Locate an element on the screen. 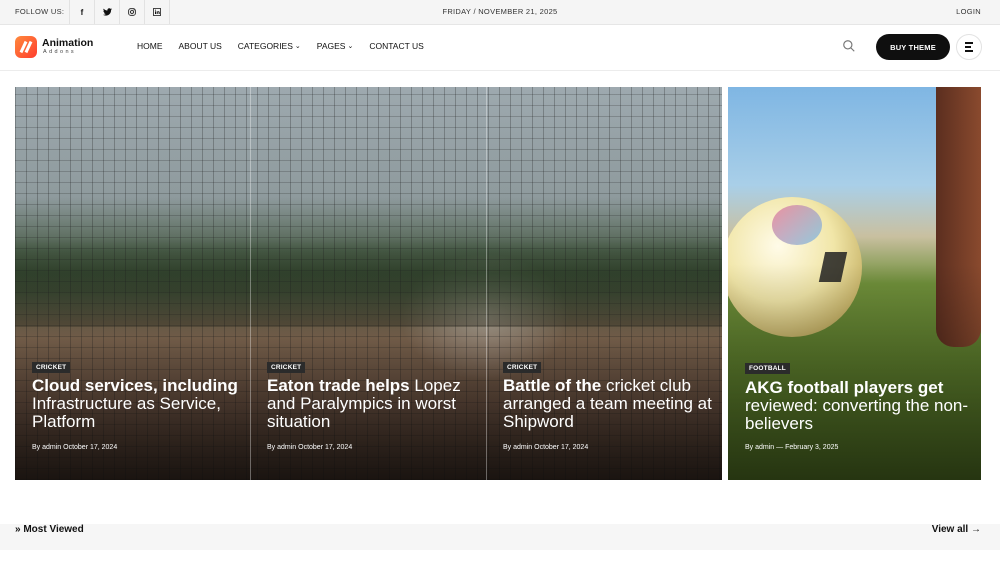  nav-categories: CATEGORIES ⌄ is located at coordinates (269, 46).